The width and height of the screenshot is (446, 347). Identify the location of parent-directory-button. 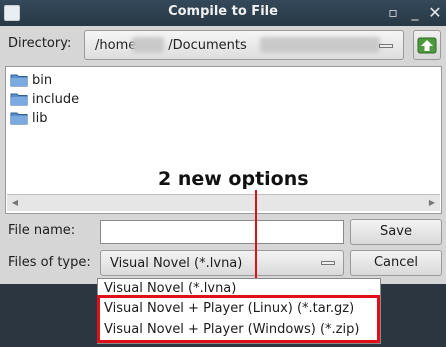
(427, 45).